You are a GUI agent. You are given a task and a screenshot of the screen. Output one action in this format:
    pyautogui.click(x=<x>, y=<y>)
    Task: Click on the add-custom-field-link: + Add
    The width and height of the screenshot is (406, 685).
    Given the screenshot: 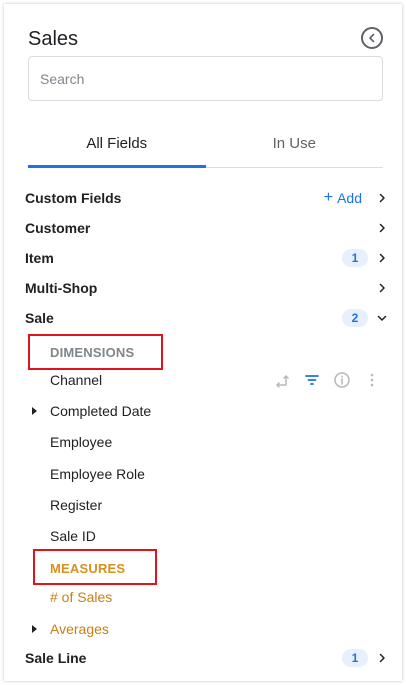 What is the action you would take?
    pyautogui.click(x=343, y=198)
    